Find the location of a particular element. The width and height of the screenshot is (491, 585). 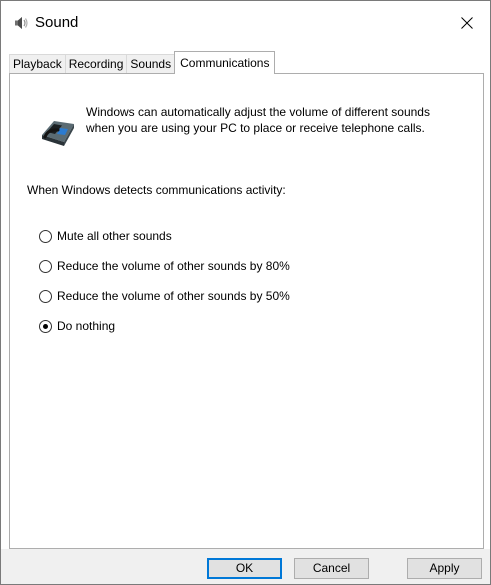

radio-do-nothing: Do nothing is located at coordinates (77, 326).